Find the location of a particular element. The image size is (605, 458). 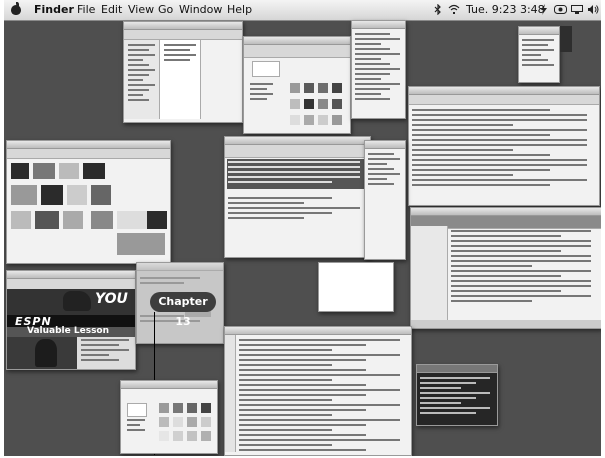

menu-file: File is located at coordinates (86, 9).